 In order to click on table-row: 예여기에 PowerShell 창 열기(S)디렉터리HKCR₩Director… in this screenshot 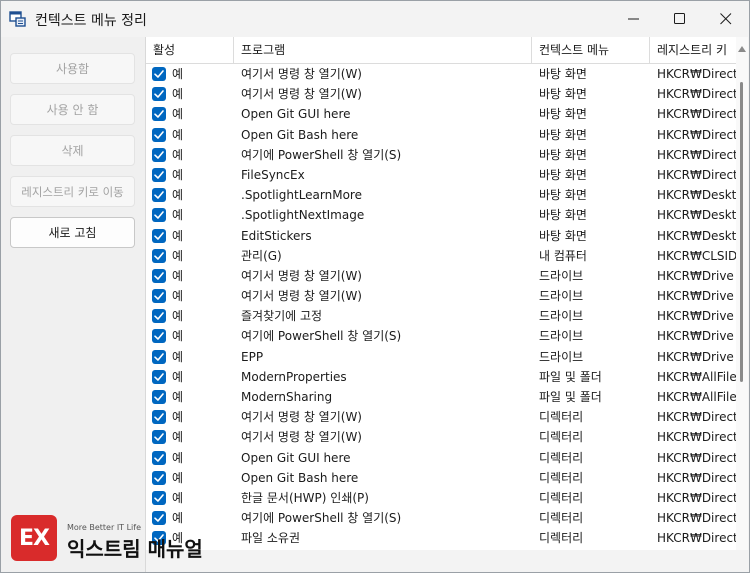, I will do `click(441, 518)`.